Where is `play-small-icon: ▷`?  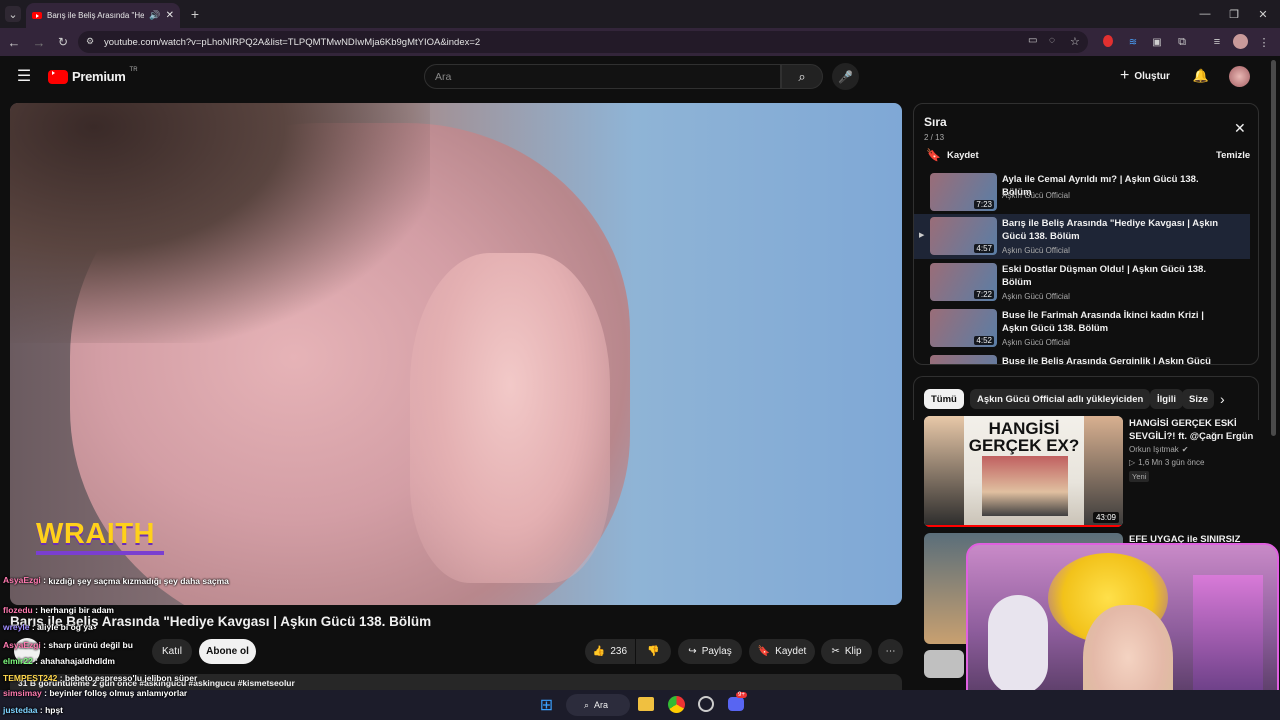
play-small-icon: ▷ is located at coordinates (1132, 462).